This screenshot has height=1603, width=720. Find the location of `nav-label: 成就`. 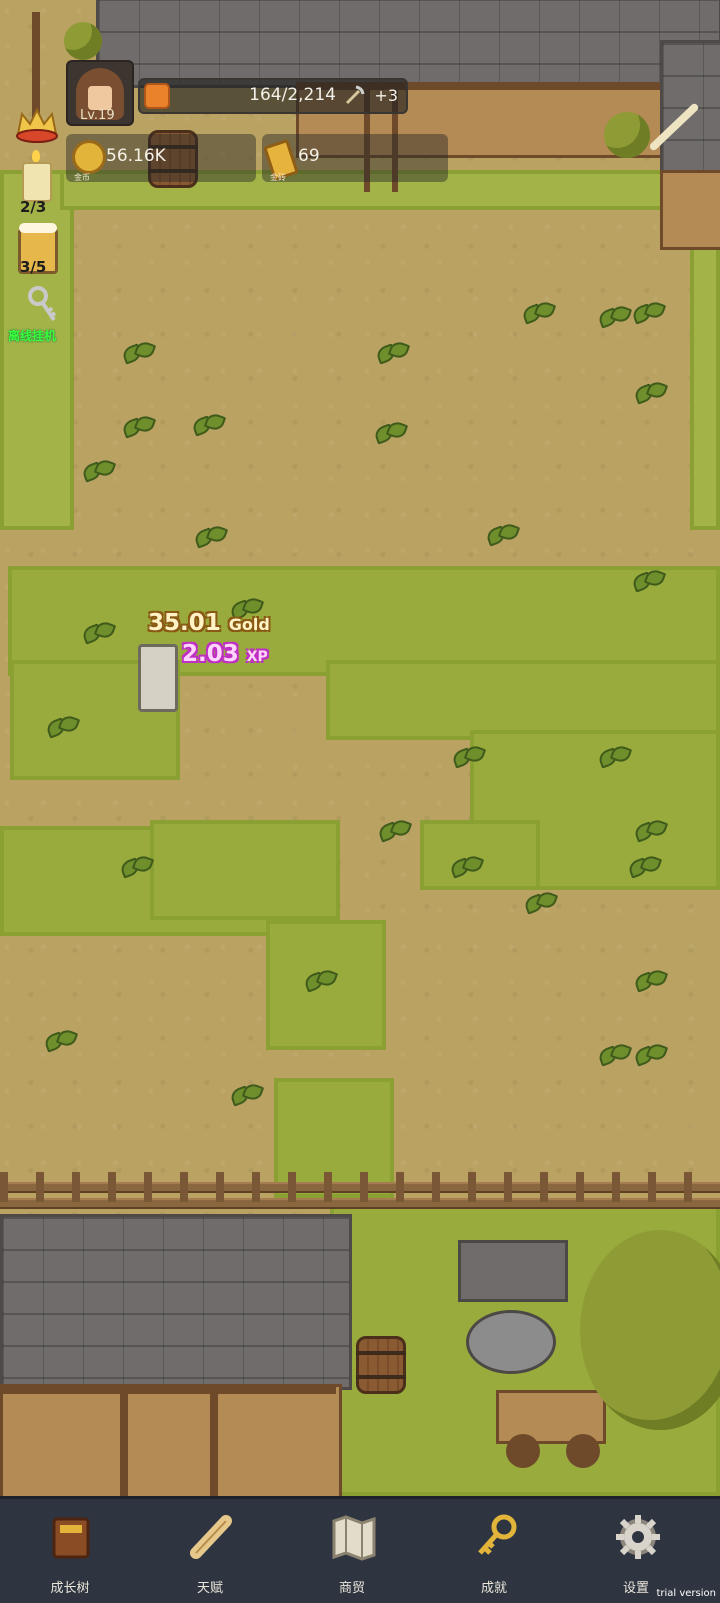

nav-label: 成就 is located at coordinates (493, 1588).